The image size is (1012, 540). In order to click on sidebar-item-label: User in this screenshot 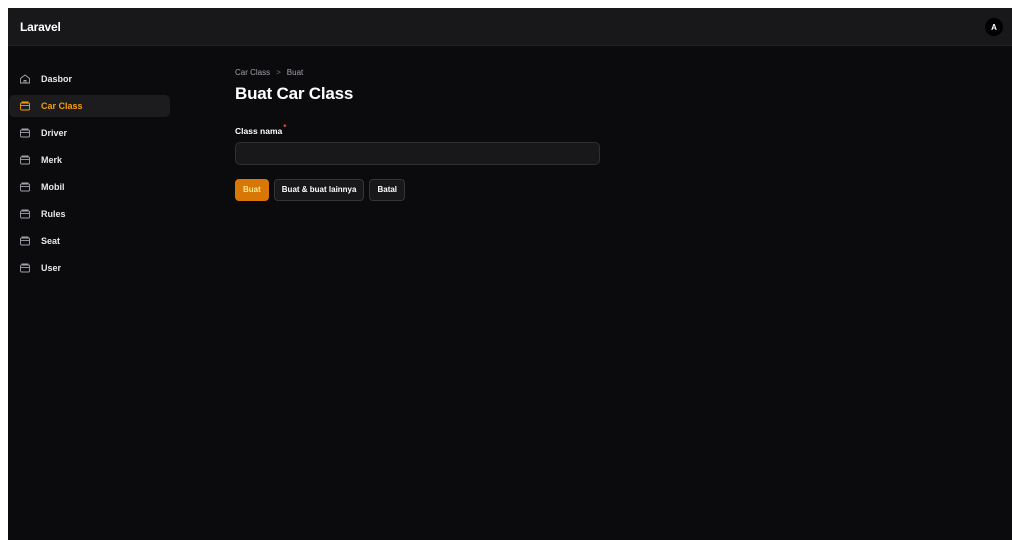, I will do `click(51, 268)`.